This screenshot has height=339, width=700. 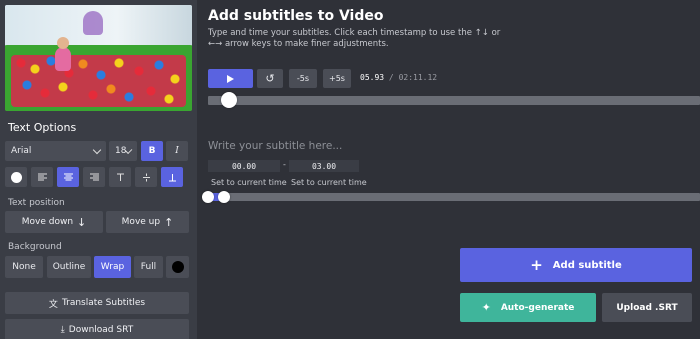 I want to click on page-title: Add subtitles to Video, so click(x=296, y=16).